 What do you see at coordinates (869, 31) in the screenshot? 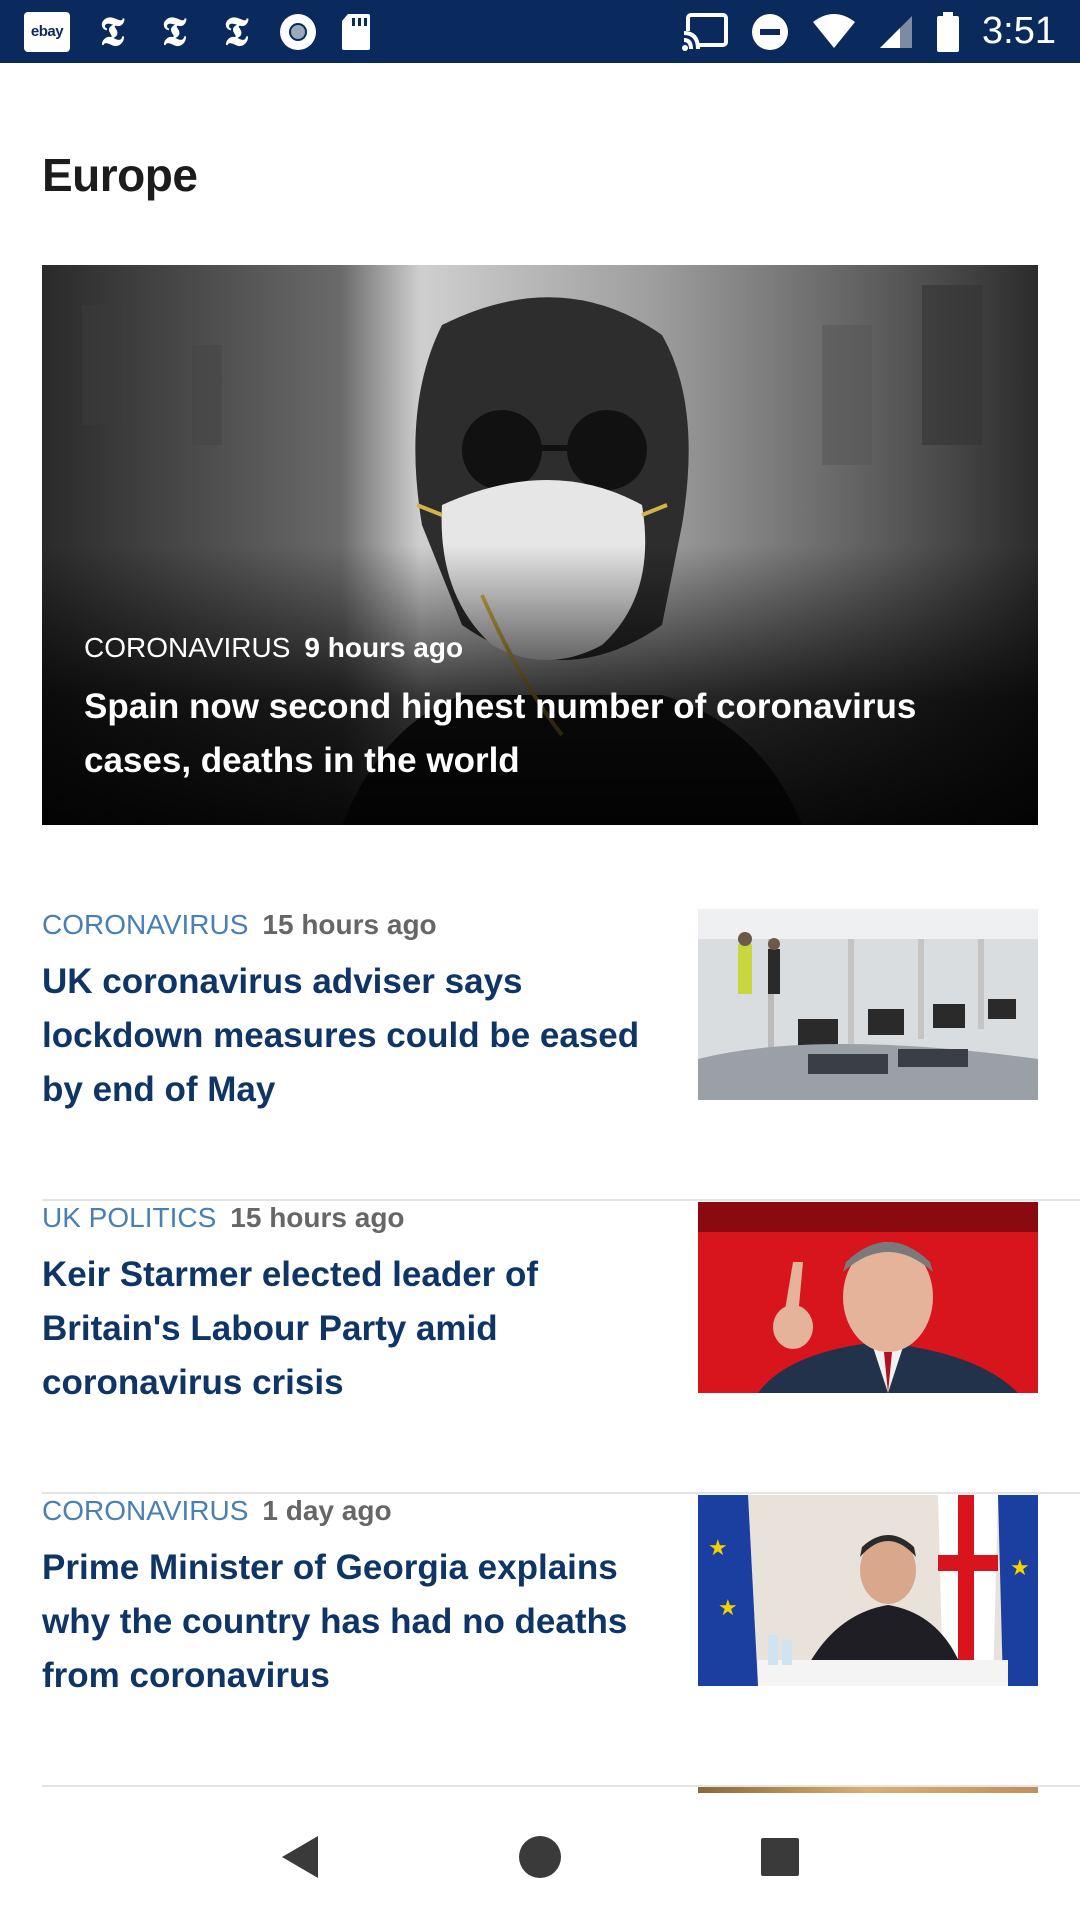
I see `status-right-icons: 3:51` at bounding box center [869, 31].